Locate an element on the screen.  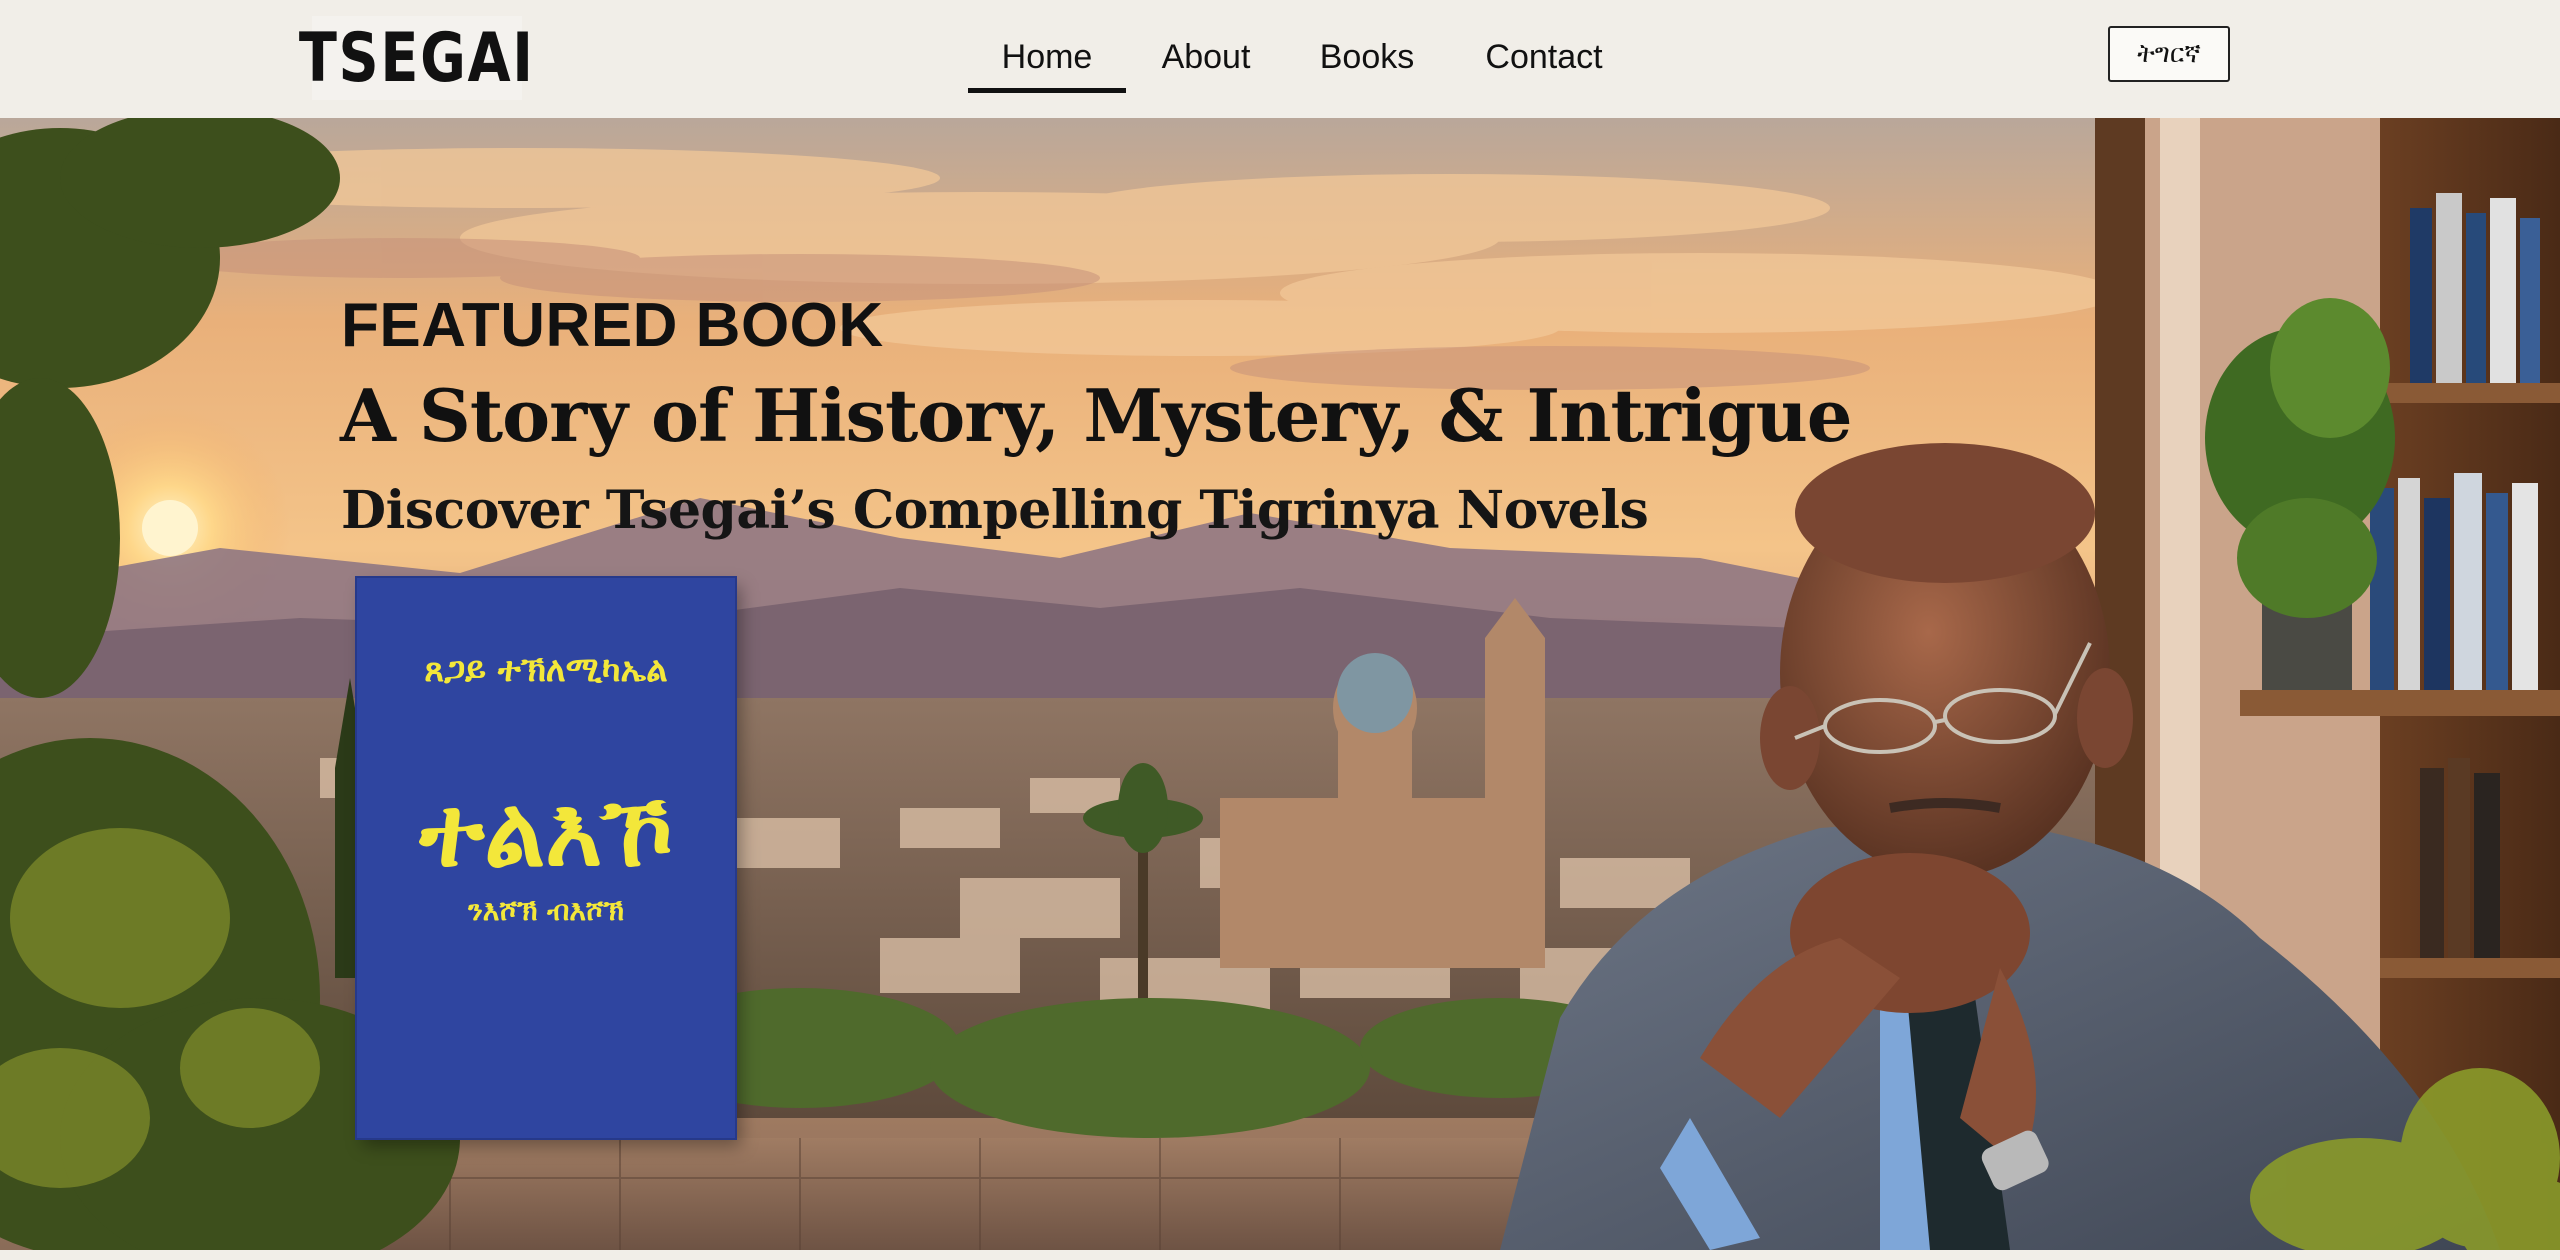
page-bottom-strip is located at coordinates (1280, 1255).